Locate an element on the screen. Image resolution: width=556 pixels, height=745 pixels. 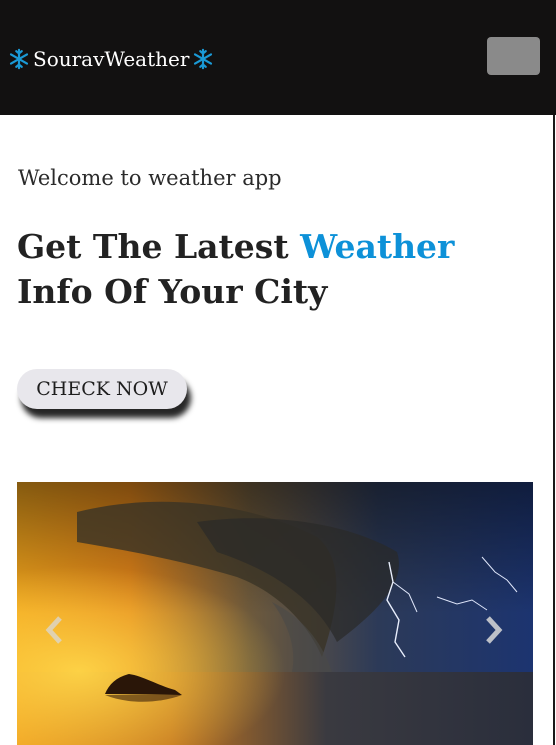
carousel-prev-button is located at coordinates (55, 630).